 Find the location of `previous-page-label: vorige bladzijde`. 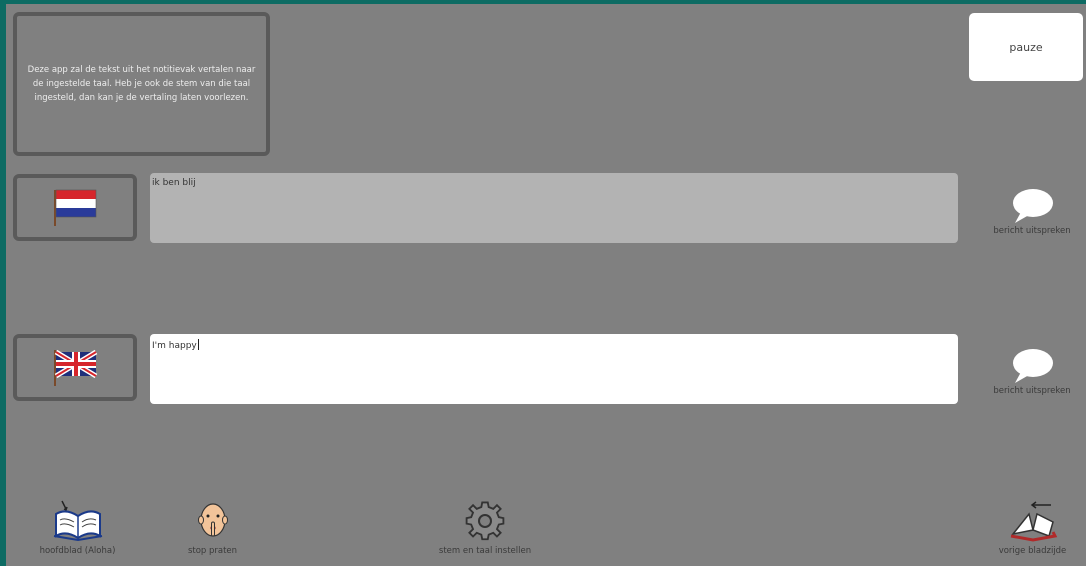

previous-page-label: vorige bladzijde is located at coordinates (1032, 551).